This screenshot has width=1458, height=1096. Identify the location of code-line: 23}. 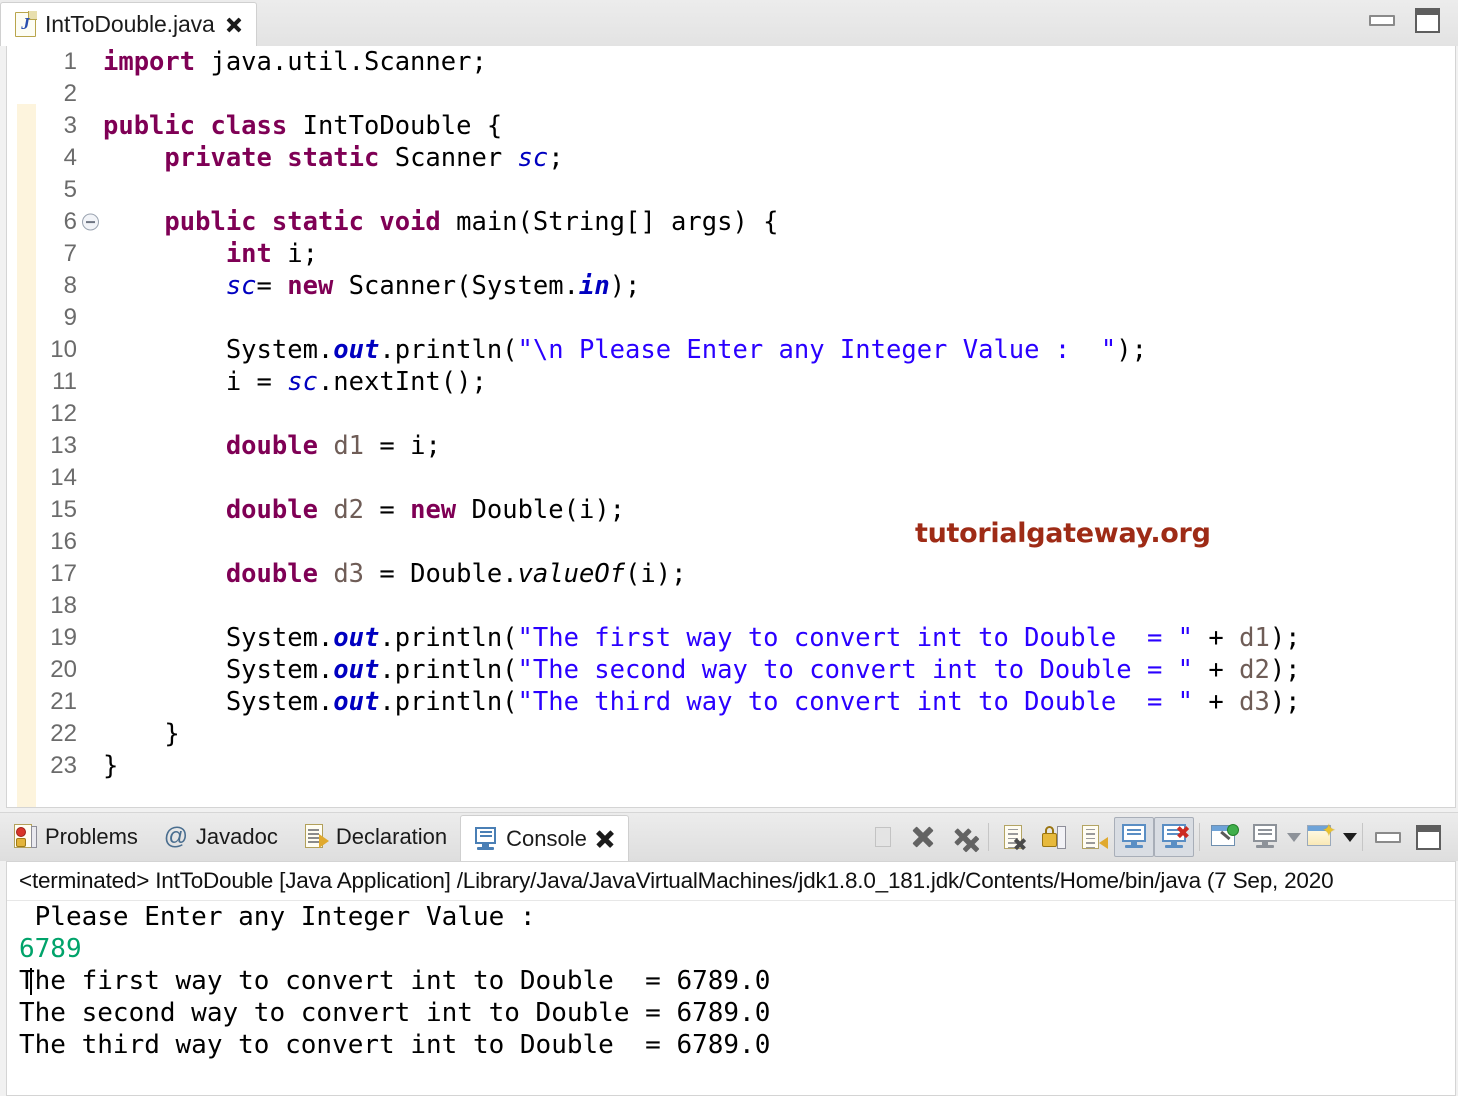
(731, 766).